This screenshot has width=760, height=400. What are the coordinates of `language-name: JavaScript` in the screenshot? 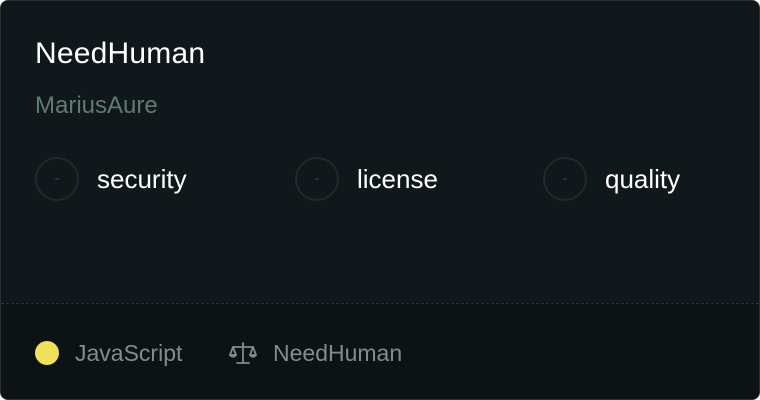 It's located at (129, 353).